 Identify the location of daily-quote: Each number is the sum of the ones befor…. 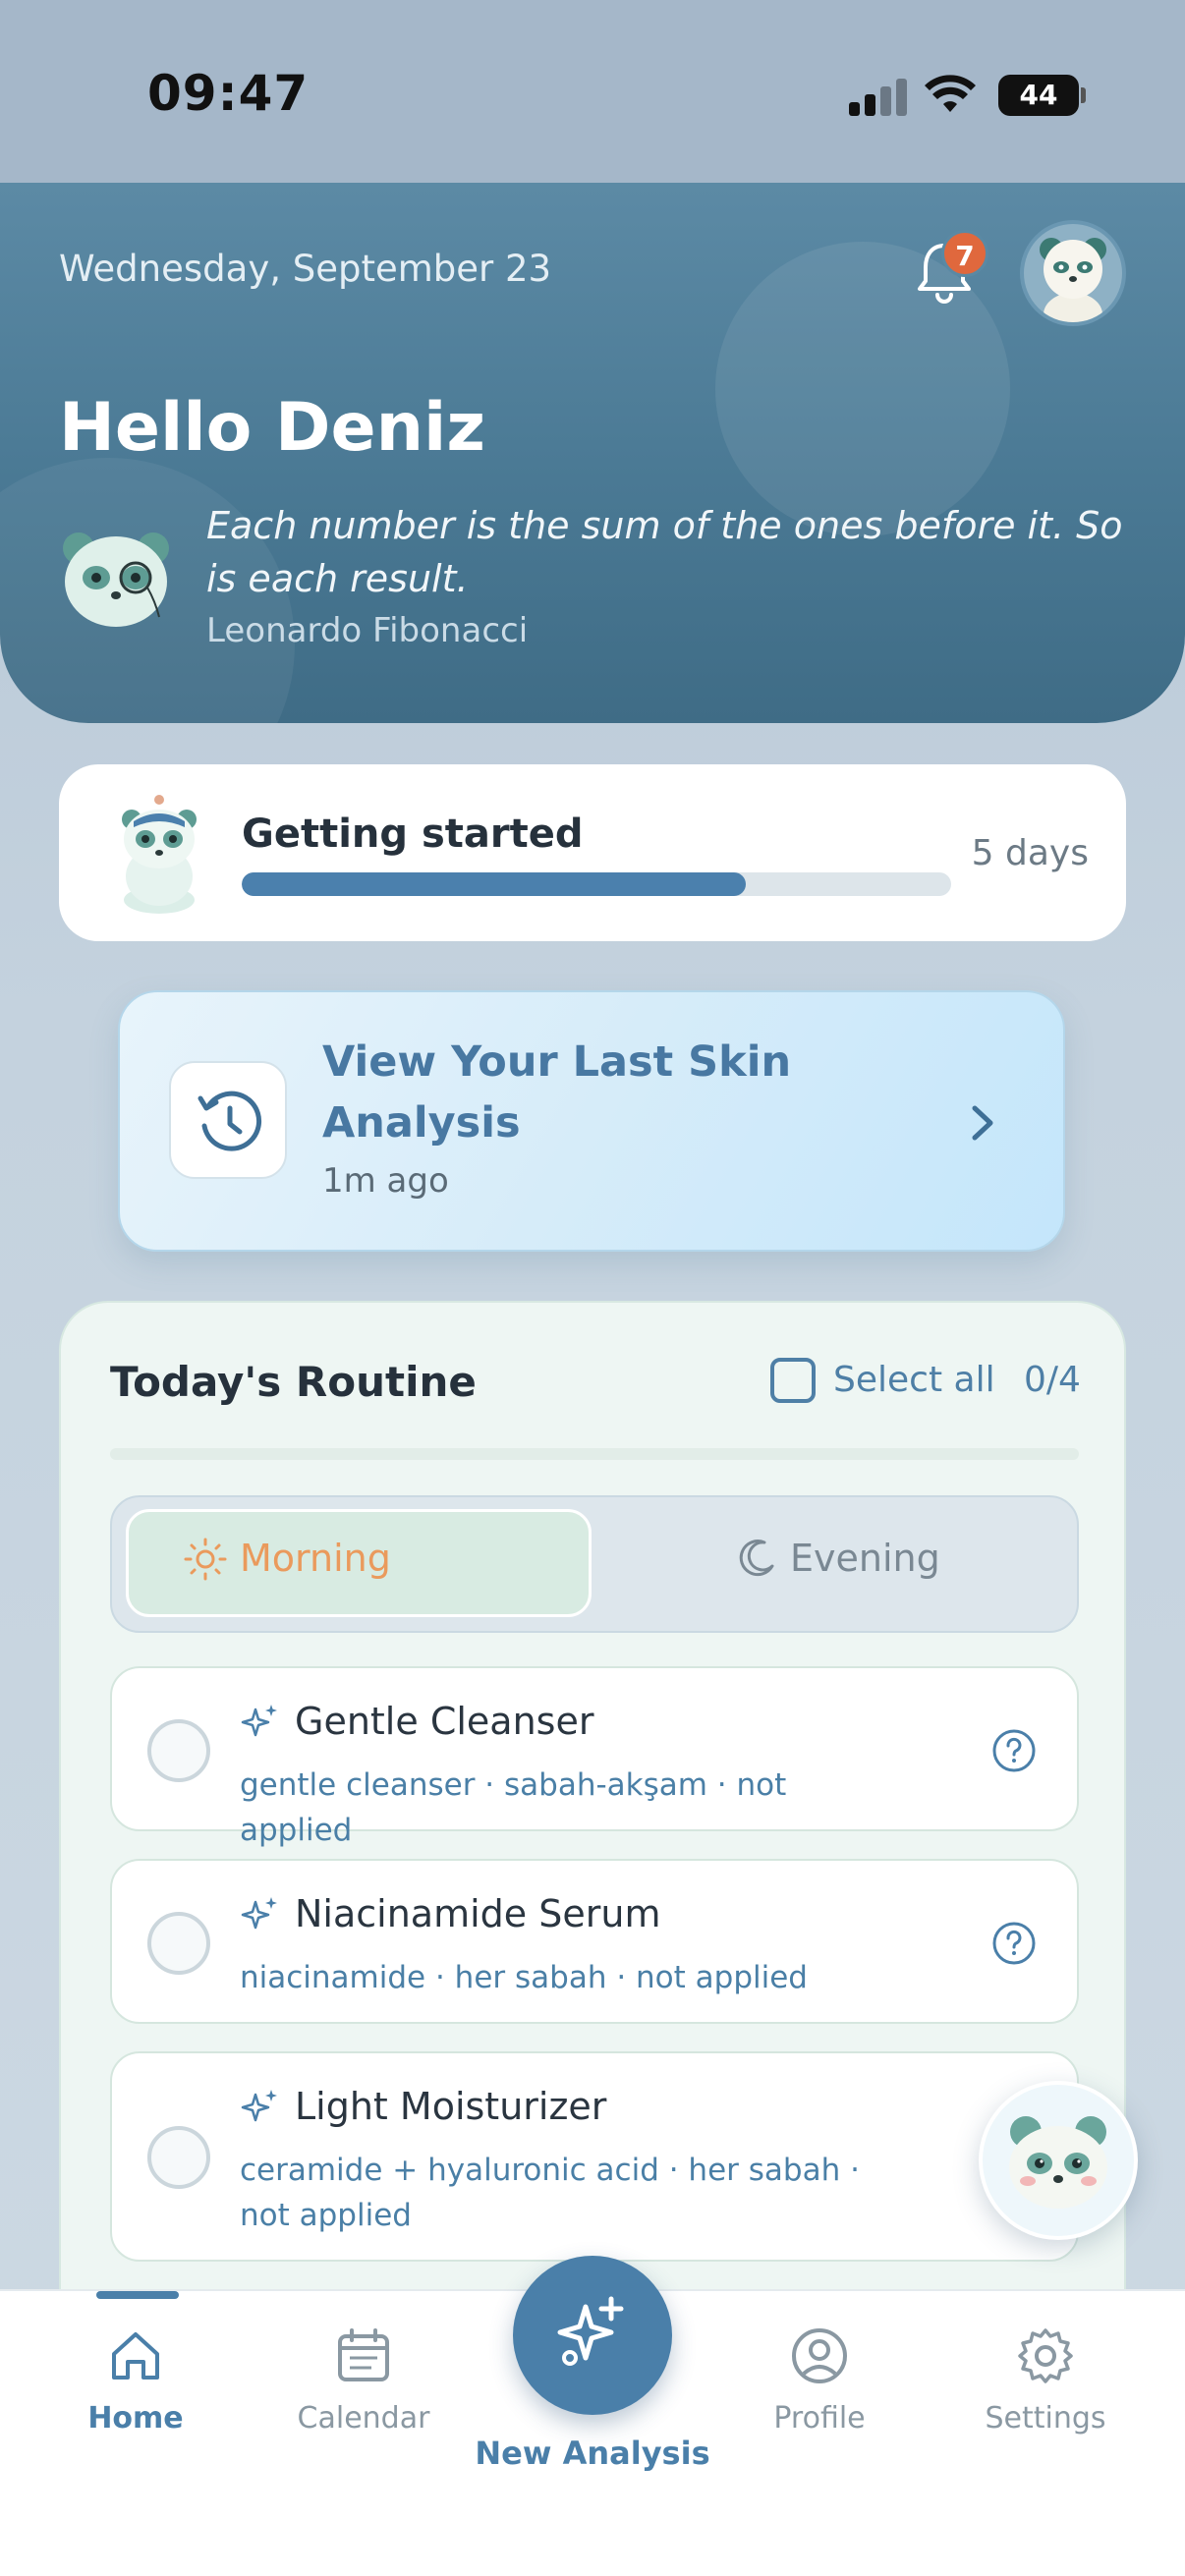
(664, 552).